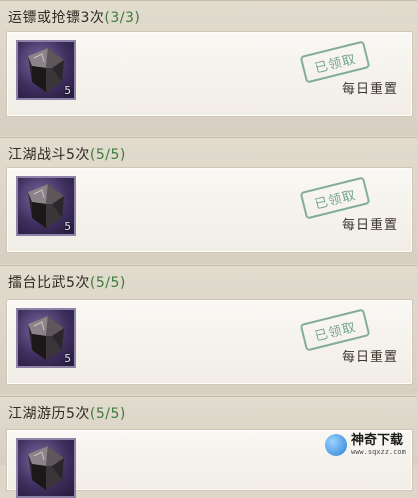  I want to click on reward-item-slot, so click(46, 468).